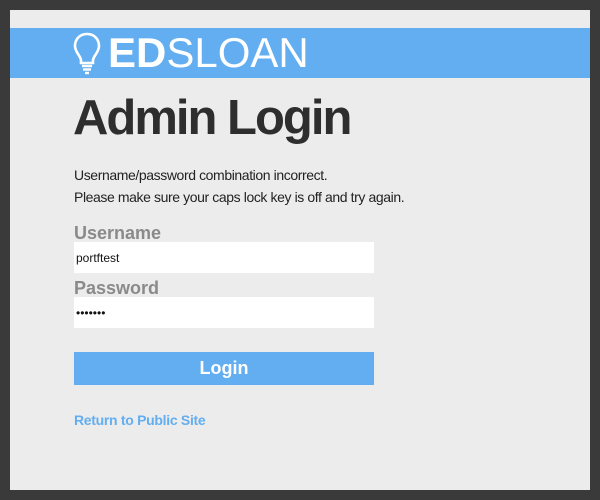 The height and width of the screenshot is (500, 600). Describe the element at coordinates (137, 52) in the screenshot. I see `logo-text-bold: ED` at that location.